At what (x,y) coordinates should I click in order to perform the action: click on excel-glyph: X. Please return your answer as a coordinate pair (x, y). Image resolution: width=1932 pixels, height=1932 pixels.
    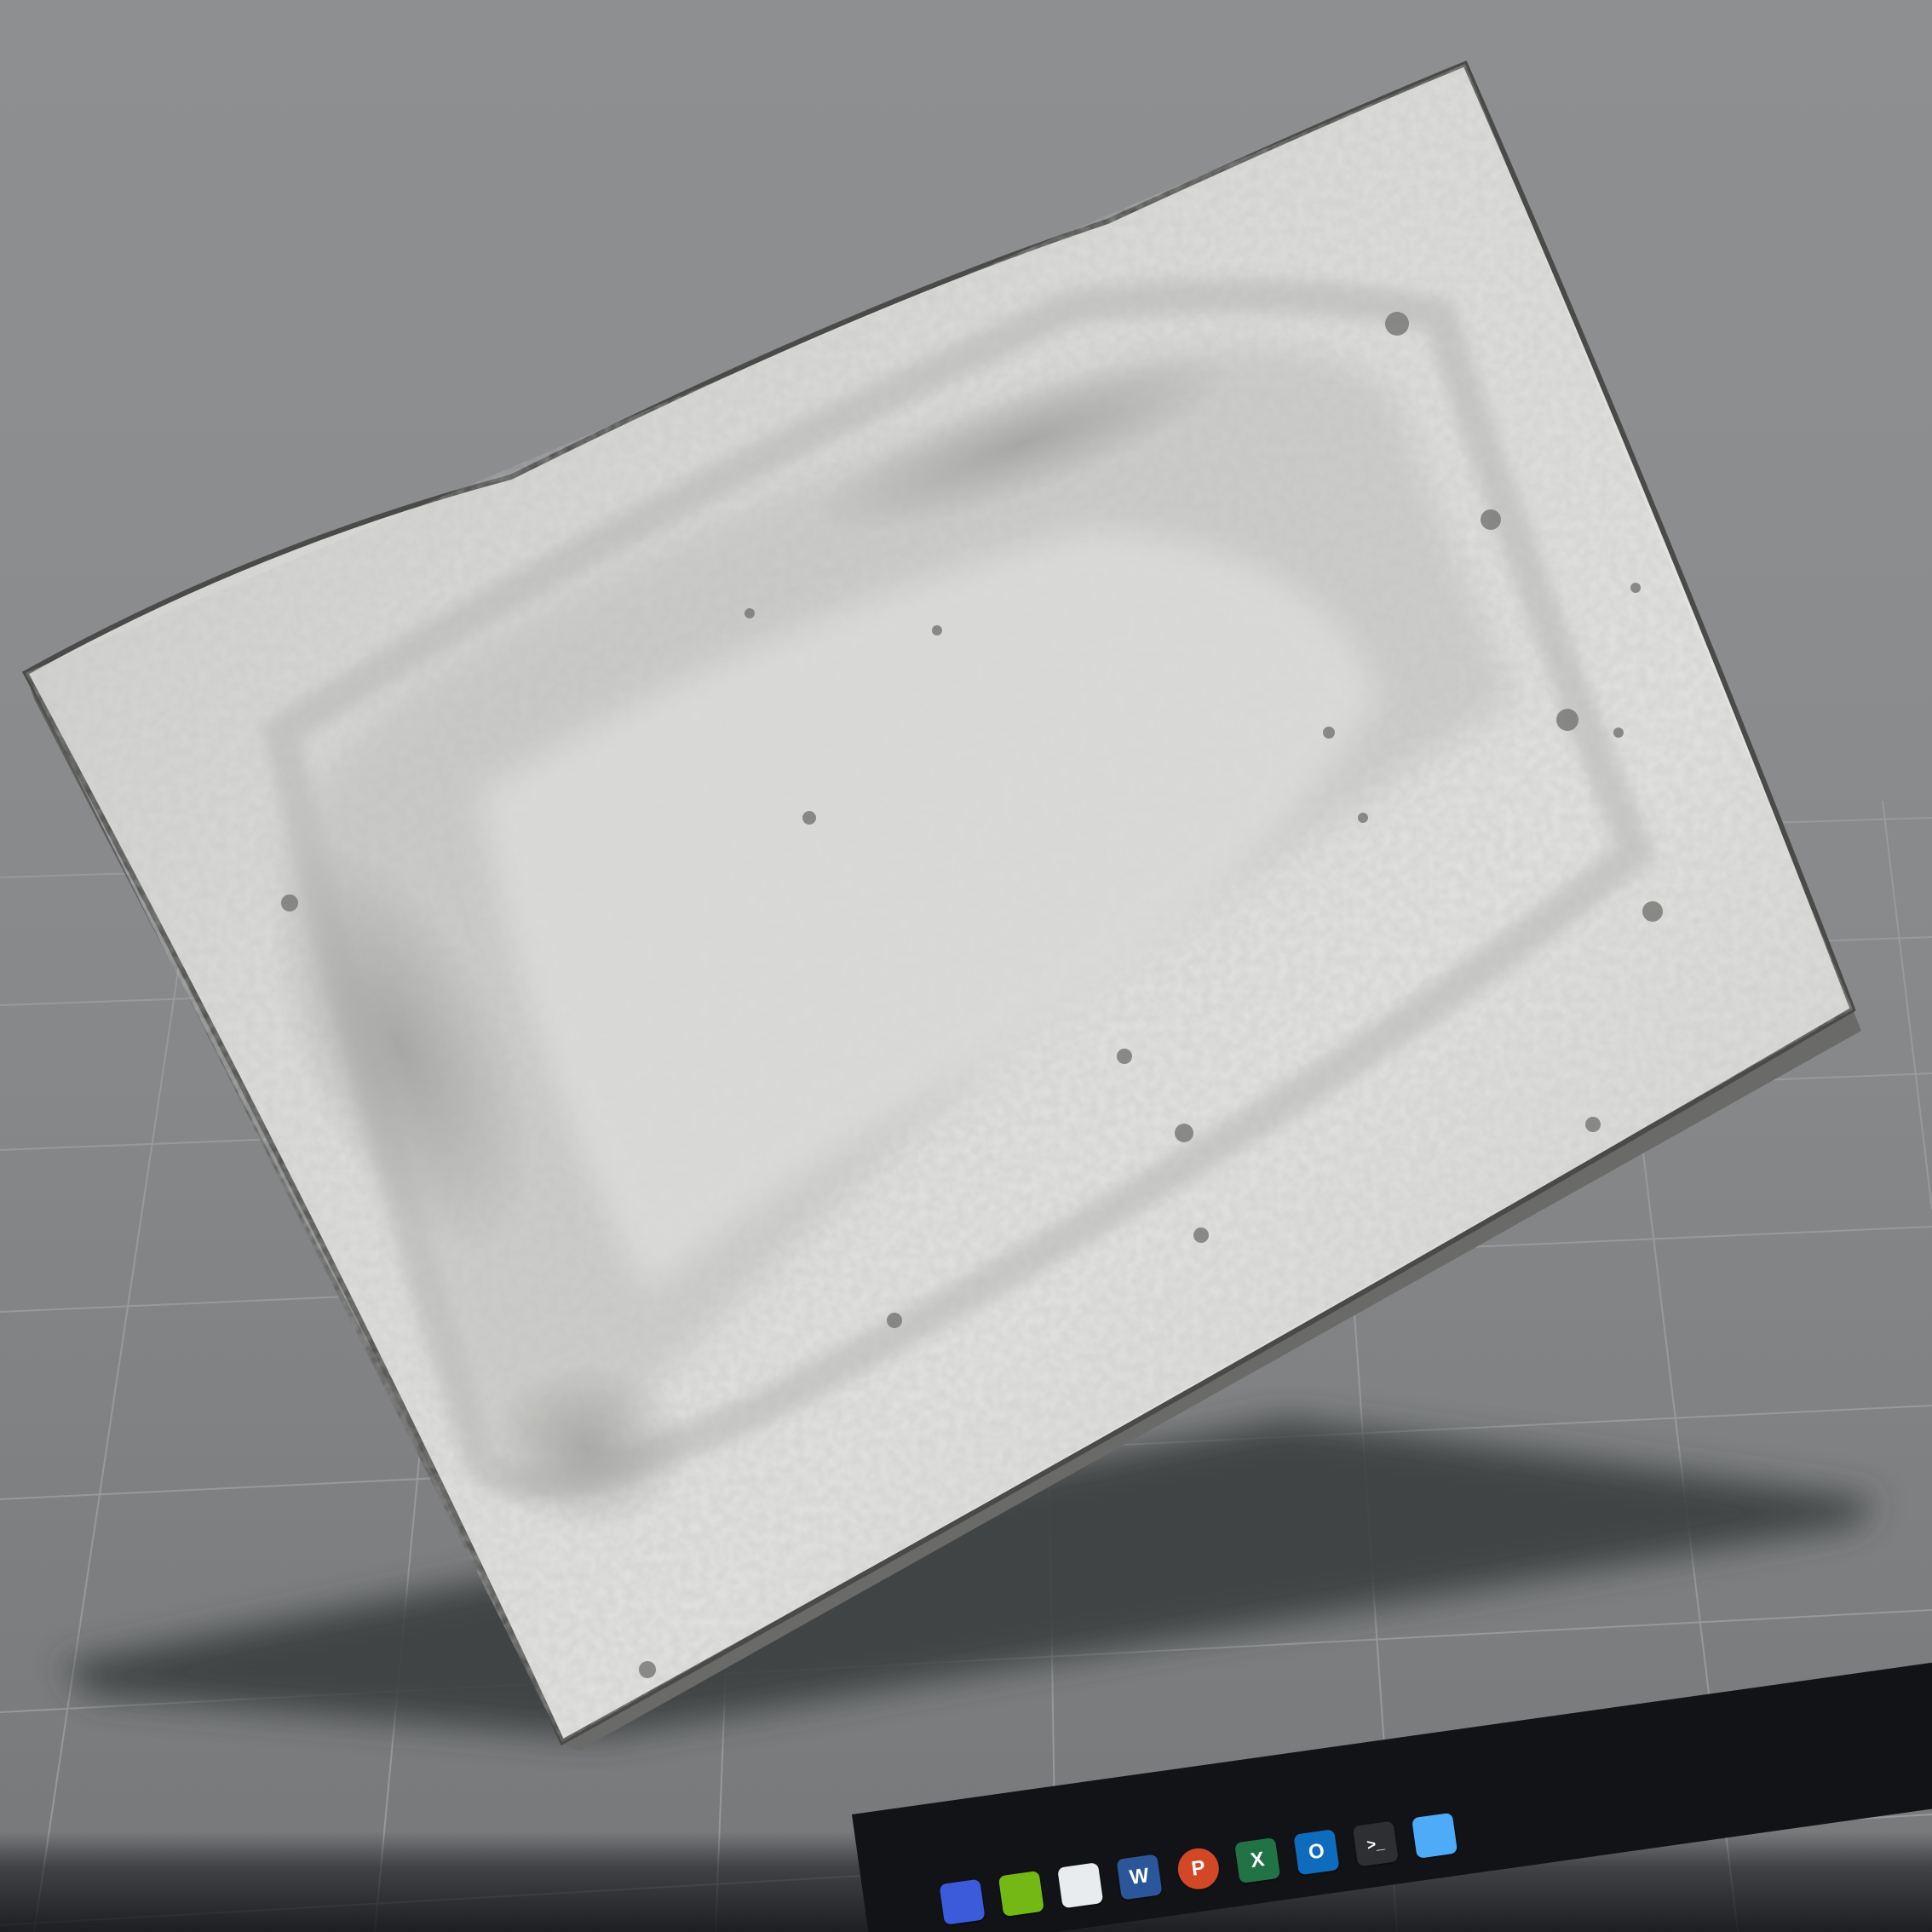
    Looking at the image, I should click on (1258, 1861).